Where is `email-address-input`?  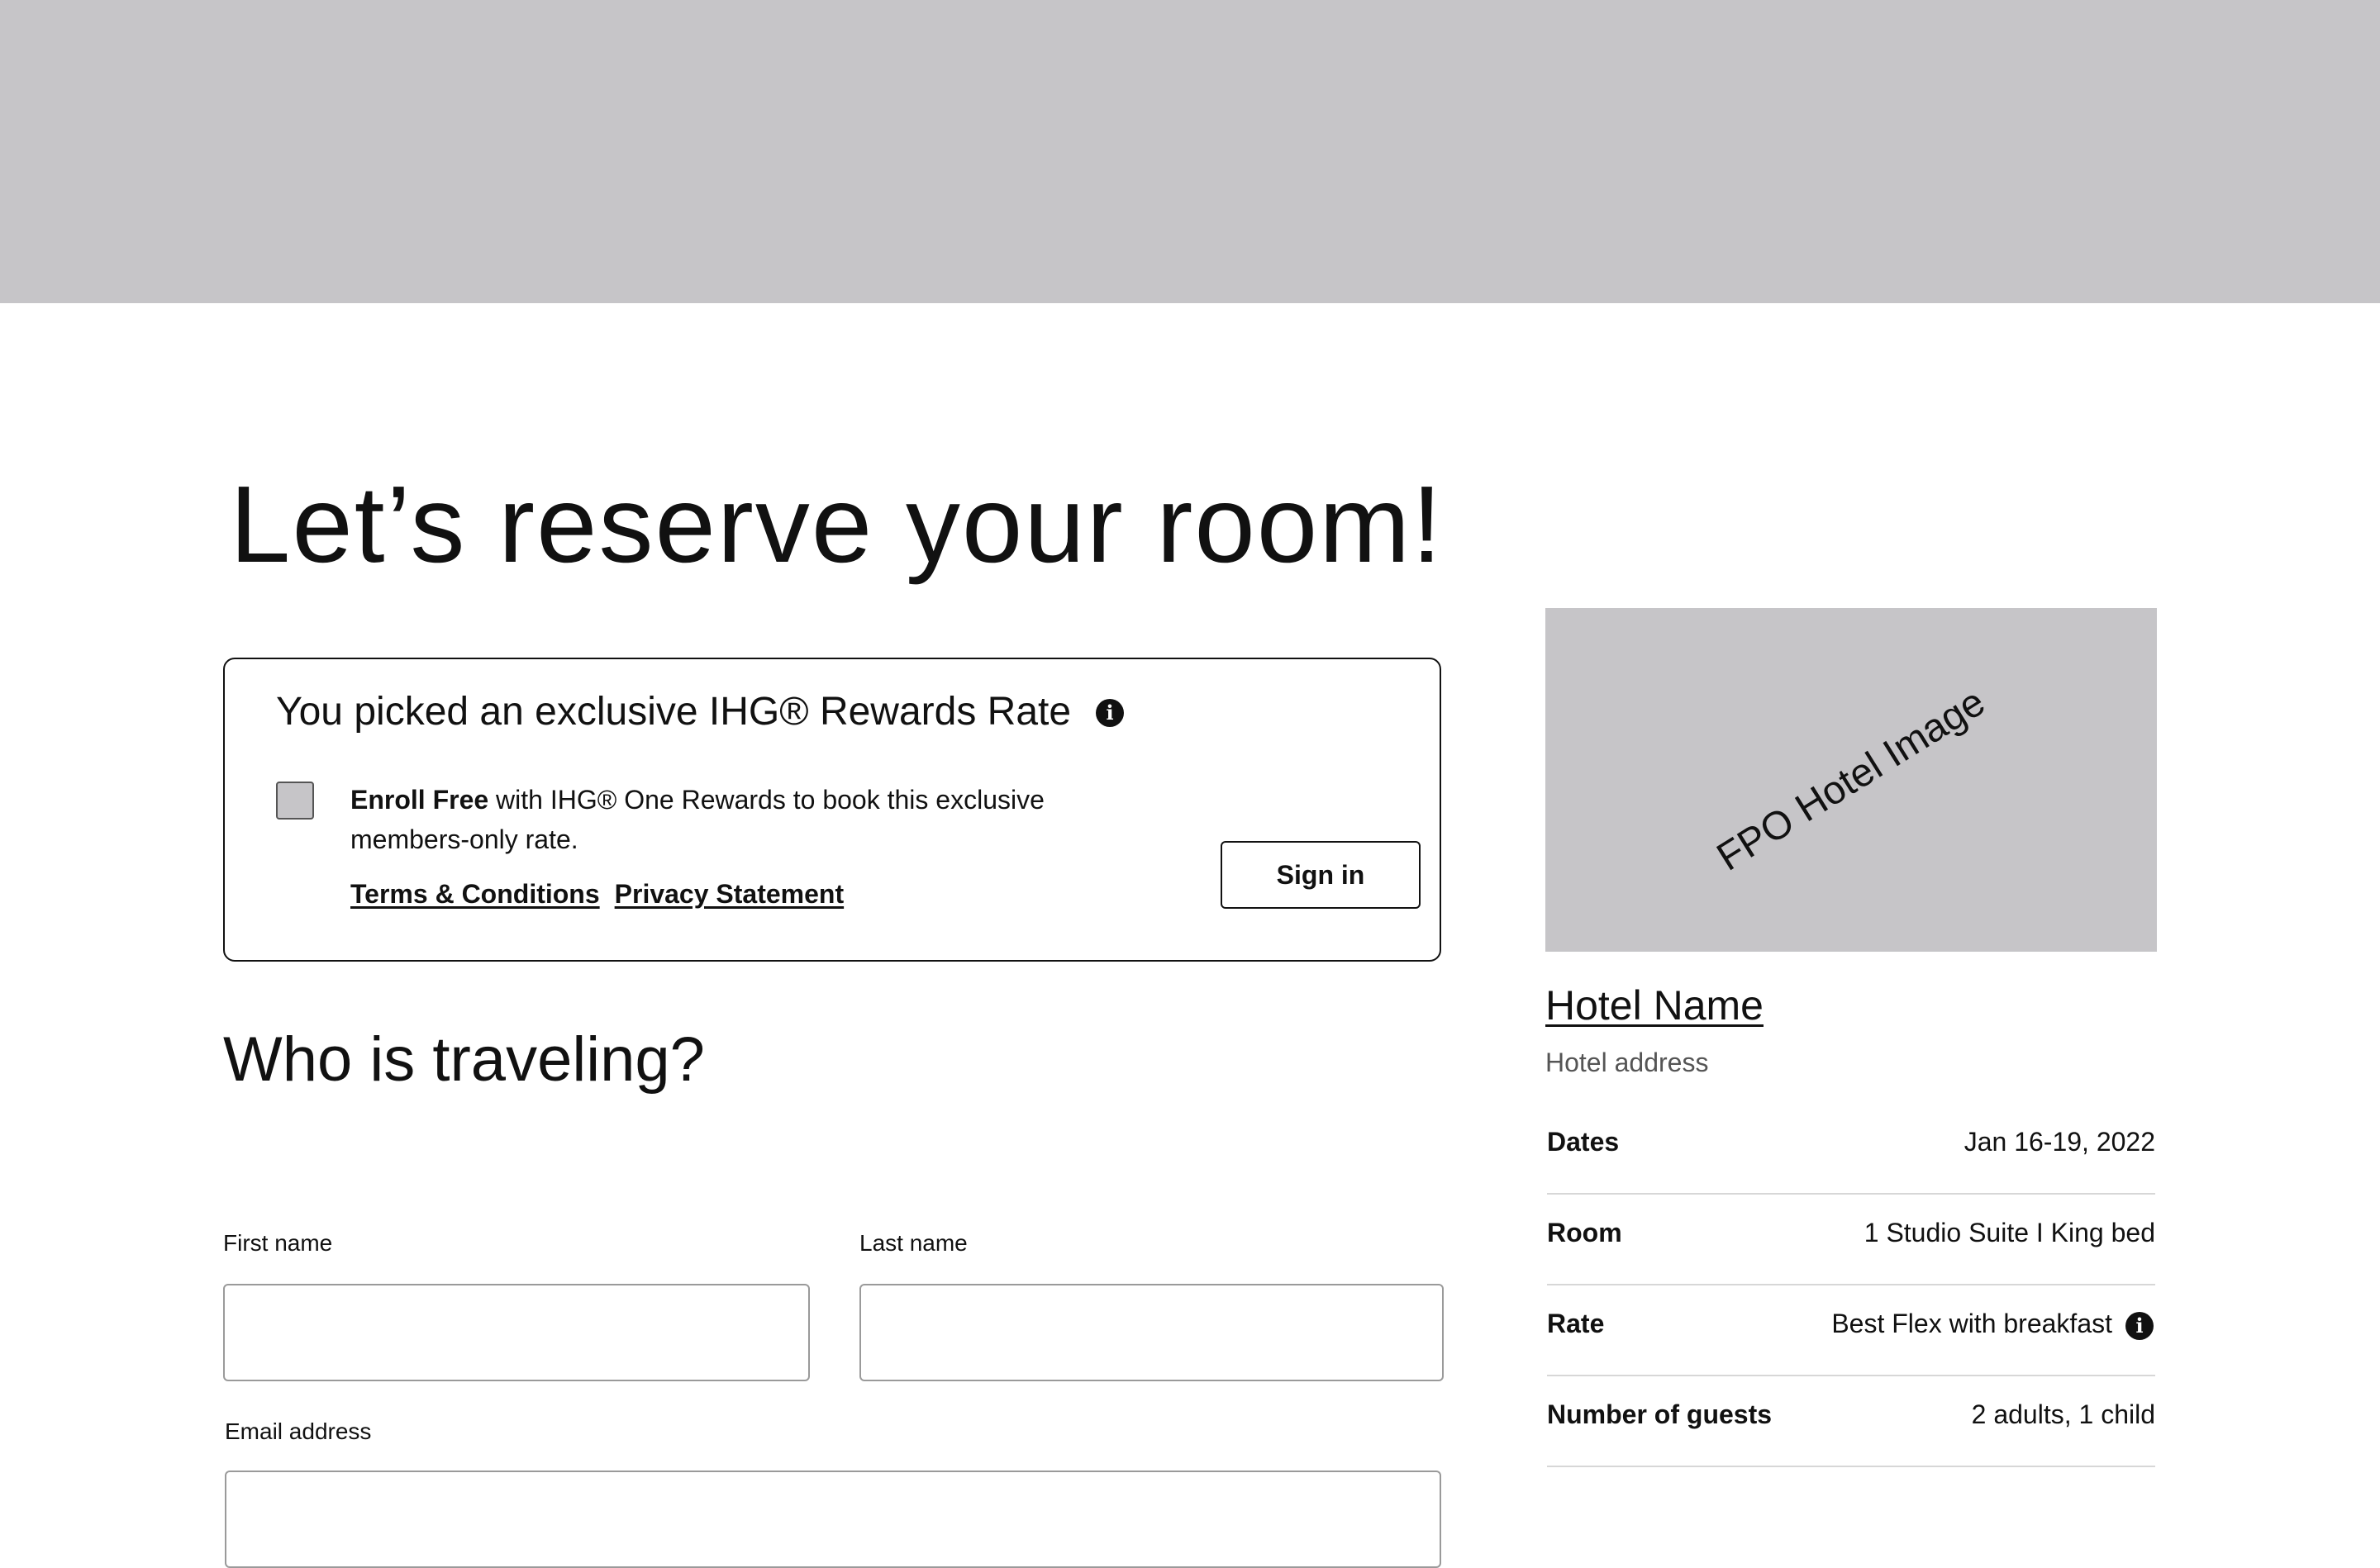 email-address-input is located at coordinates (833, 1520).